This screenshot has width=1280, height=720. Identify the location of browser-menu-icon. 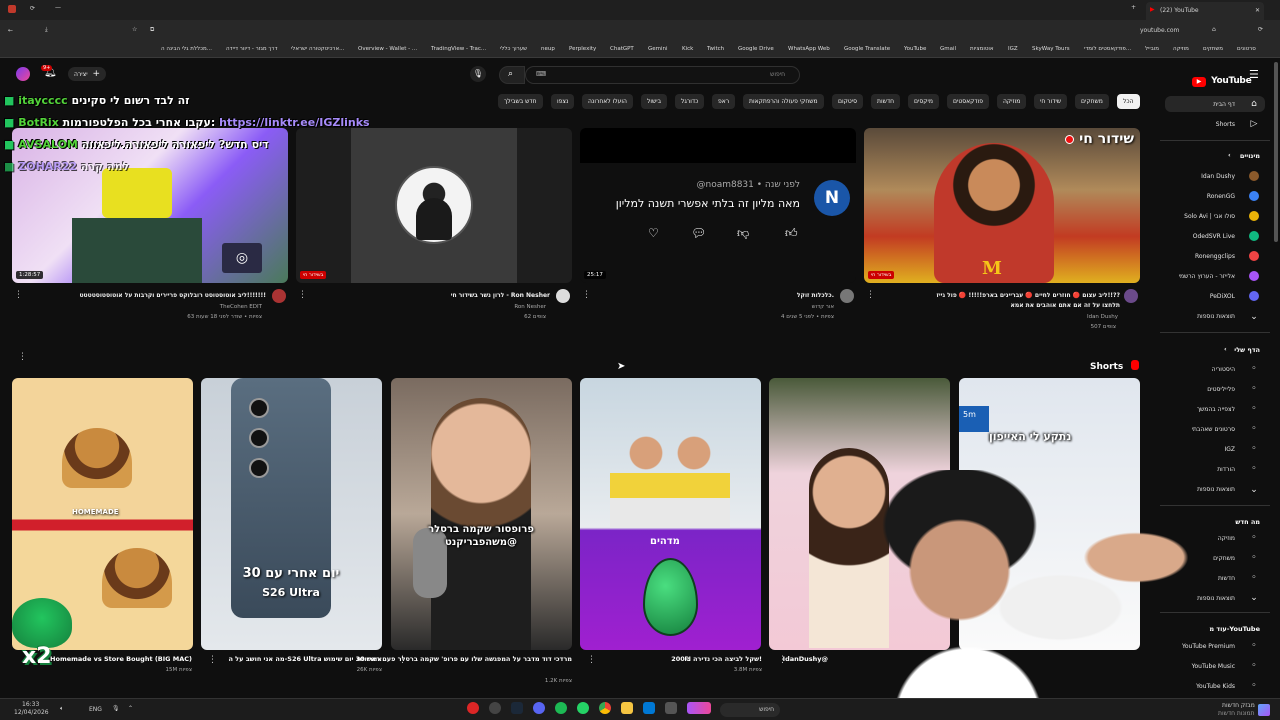
(12, 9).